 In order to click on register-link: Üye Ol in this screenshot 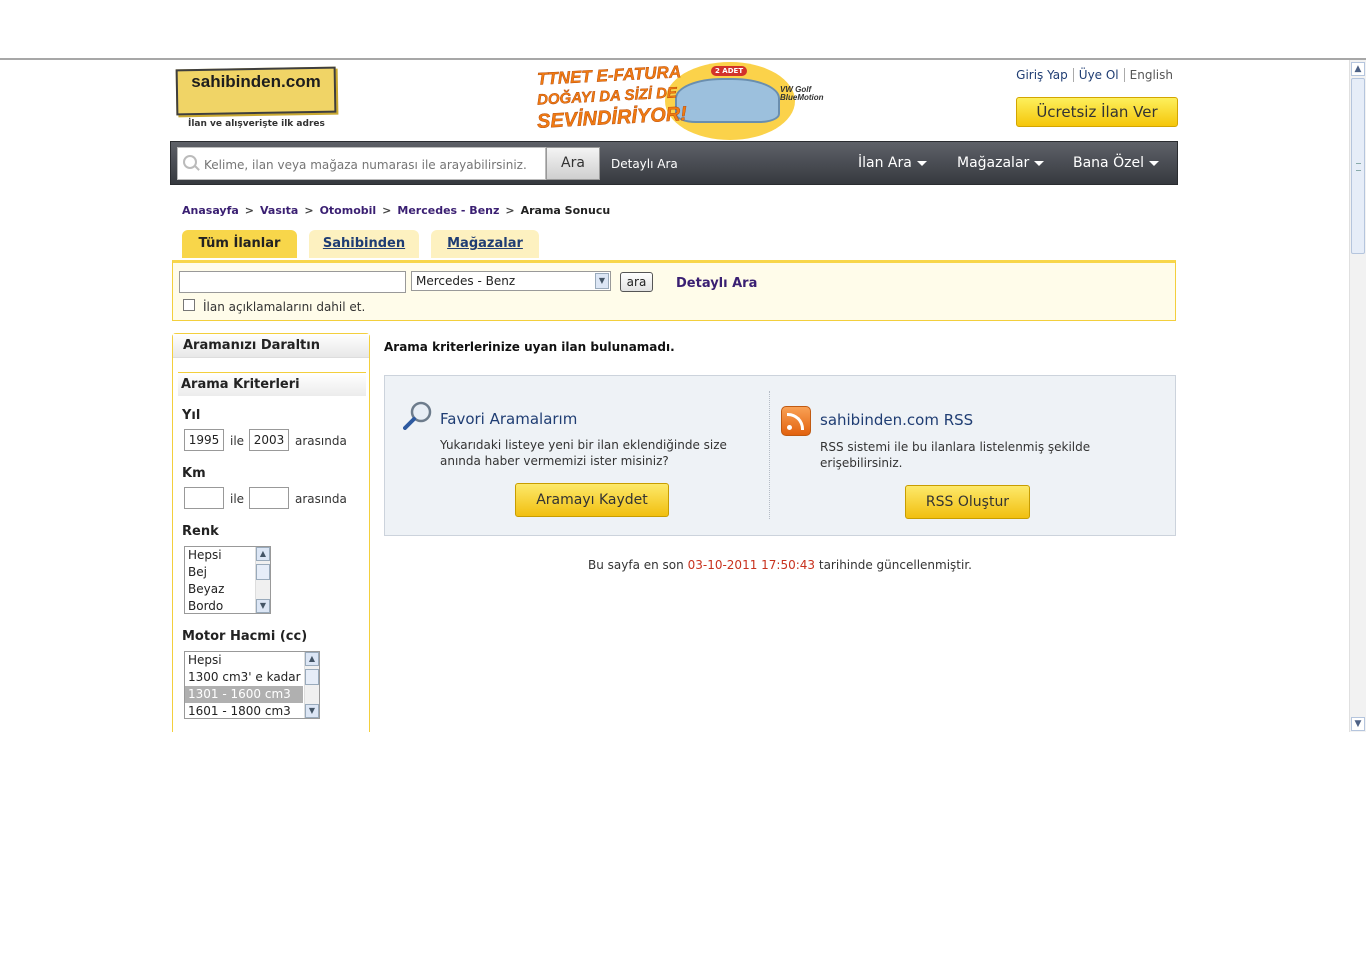, I will do `click(1098, 75)`.